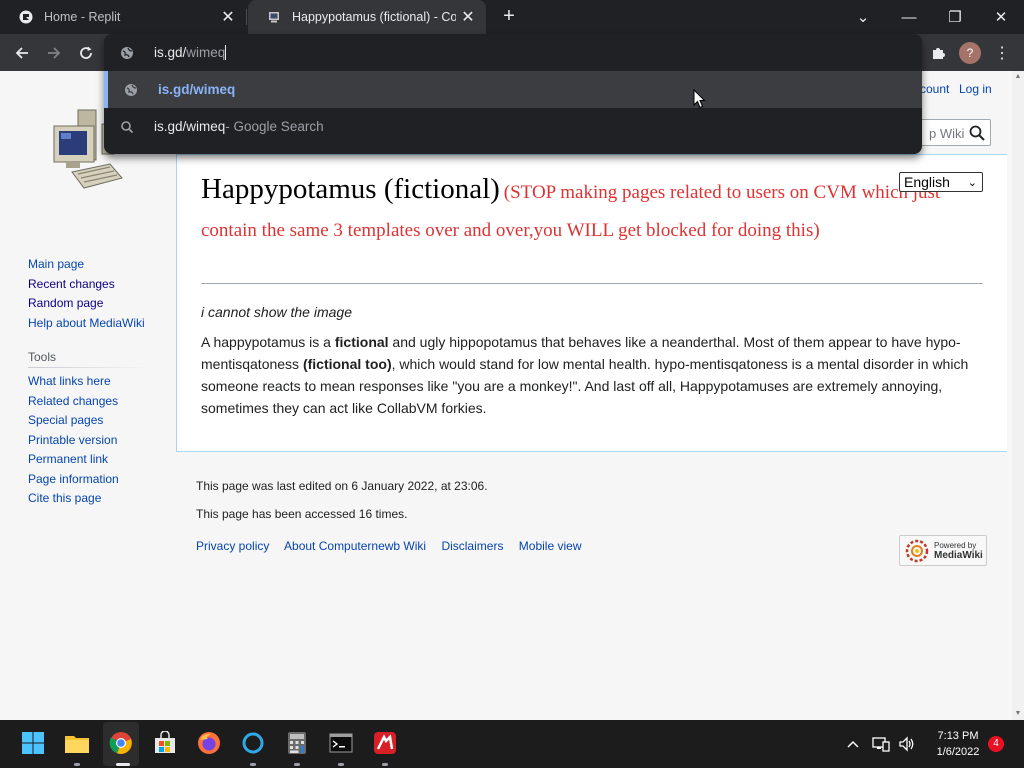  What do you see at coordinates (86, 304) in the screenshot?
I see `sidebar-item-random-page: Random page` at bounding box center [86, 304].